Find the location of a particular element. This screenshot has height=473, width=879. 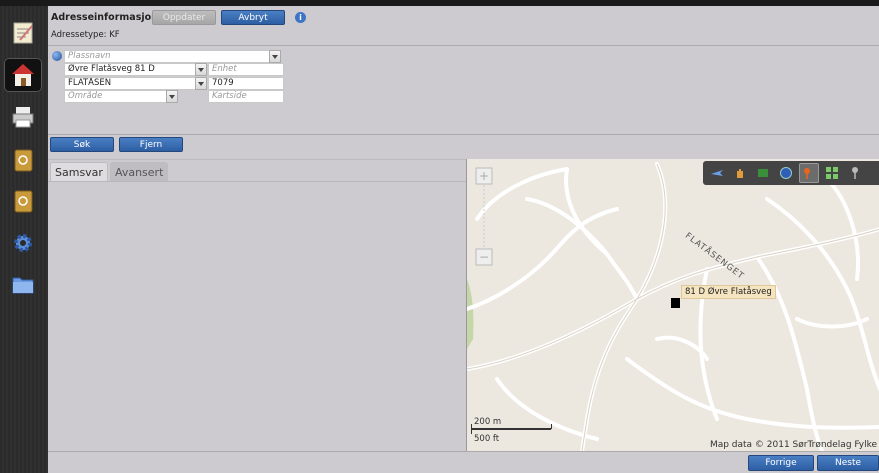

tab-bar: Samsvar Avansert is located at coordinates (110, 171).